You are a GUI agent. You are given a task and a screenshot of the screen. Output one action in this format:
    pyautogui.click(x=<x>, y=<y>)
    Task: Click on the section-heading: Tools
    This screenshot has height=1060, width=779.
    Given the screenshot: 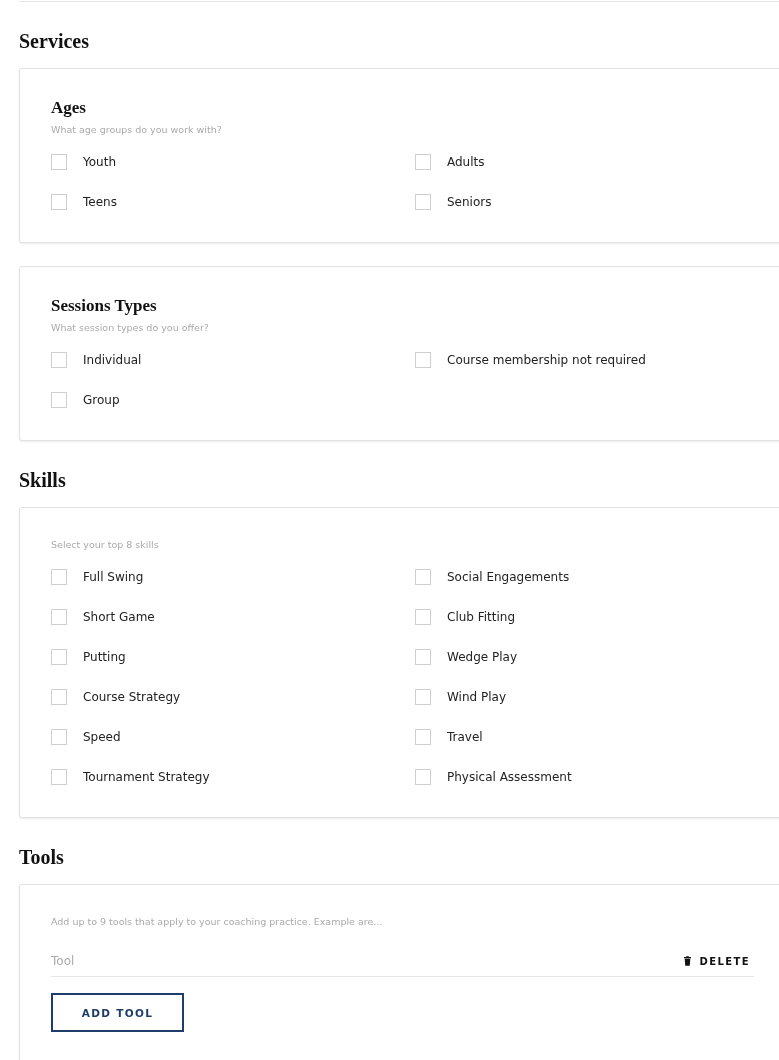 What is the action you would take?
    pyautogui.click(x=42, y=857)
    